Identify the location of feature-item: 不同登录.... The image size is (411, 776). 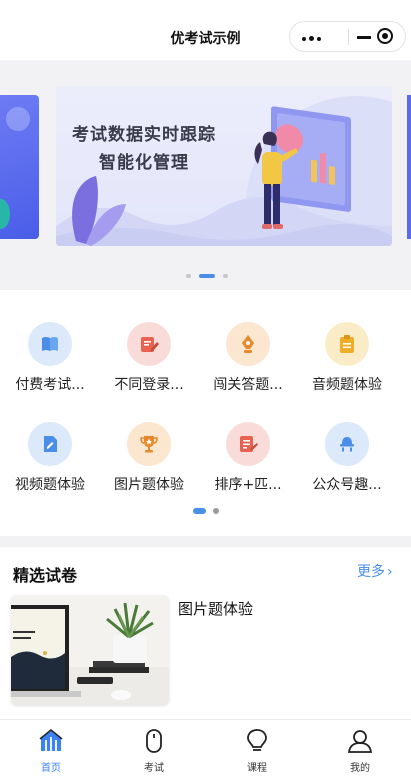
(149, 362).